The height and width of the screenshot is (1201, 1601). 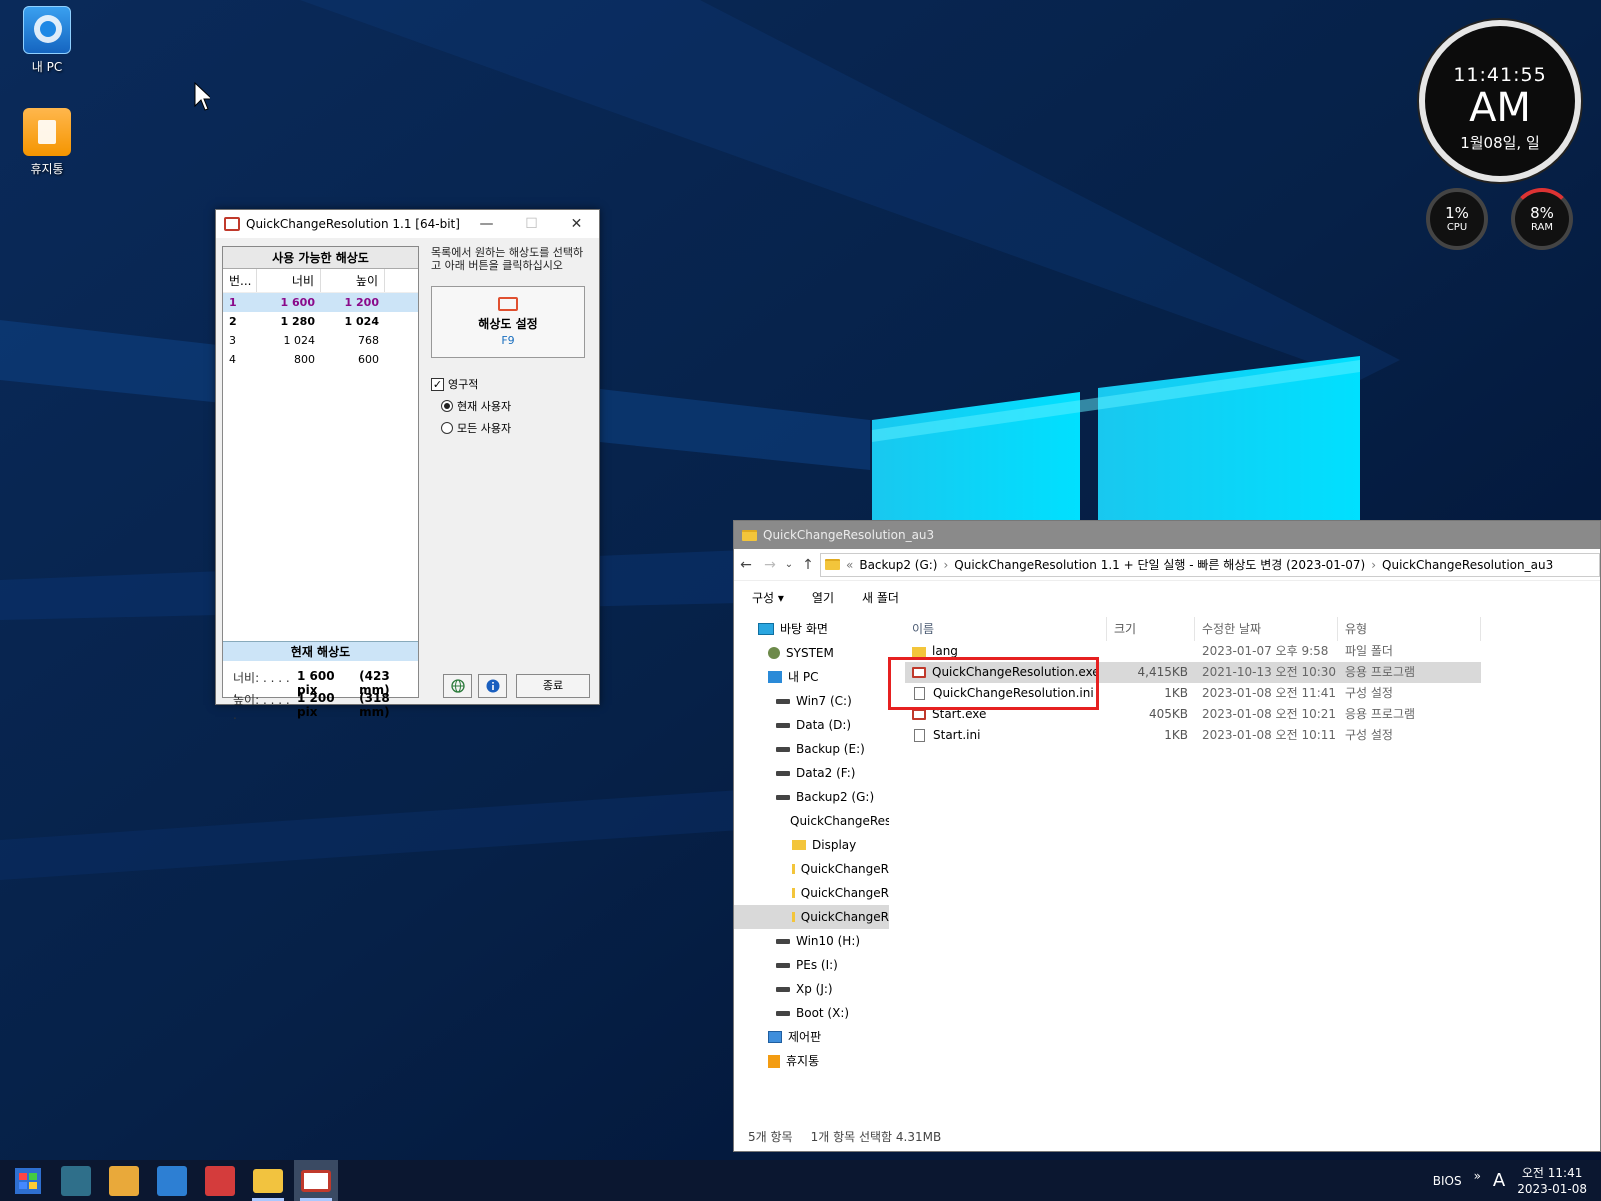 What do you see at coordinates (47, 40) in the screenshot?
I see `desktop-icon-my-pc: 내 PC` at bounding box center [47, 40].